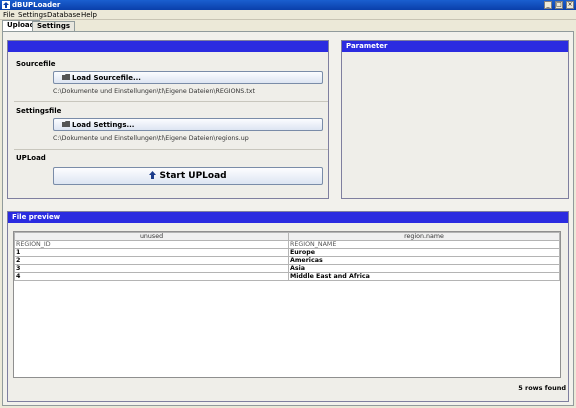  What do you see at coordinates (154, 176) in the screenshot?
I see `up-arrow-icon` at bounding box center [154, 176].